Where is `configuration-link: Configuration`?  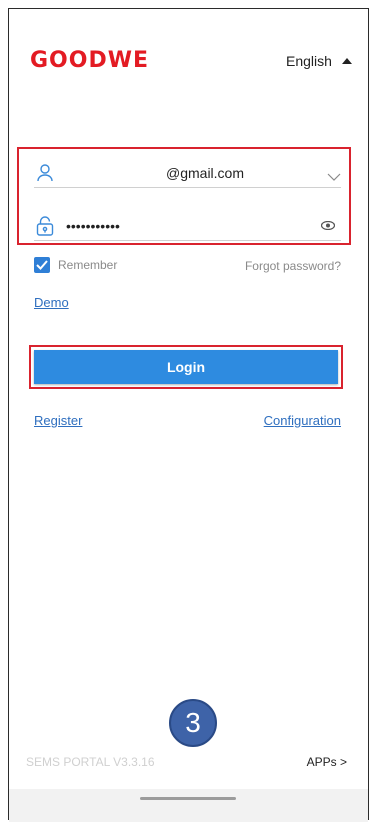
configuration-link: Configuration is located at coordinates (302, 420).